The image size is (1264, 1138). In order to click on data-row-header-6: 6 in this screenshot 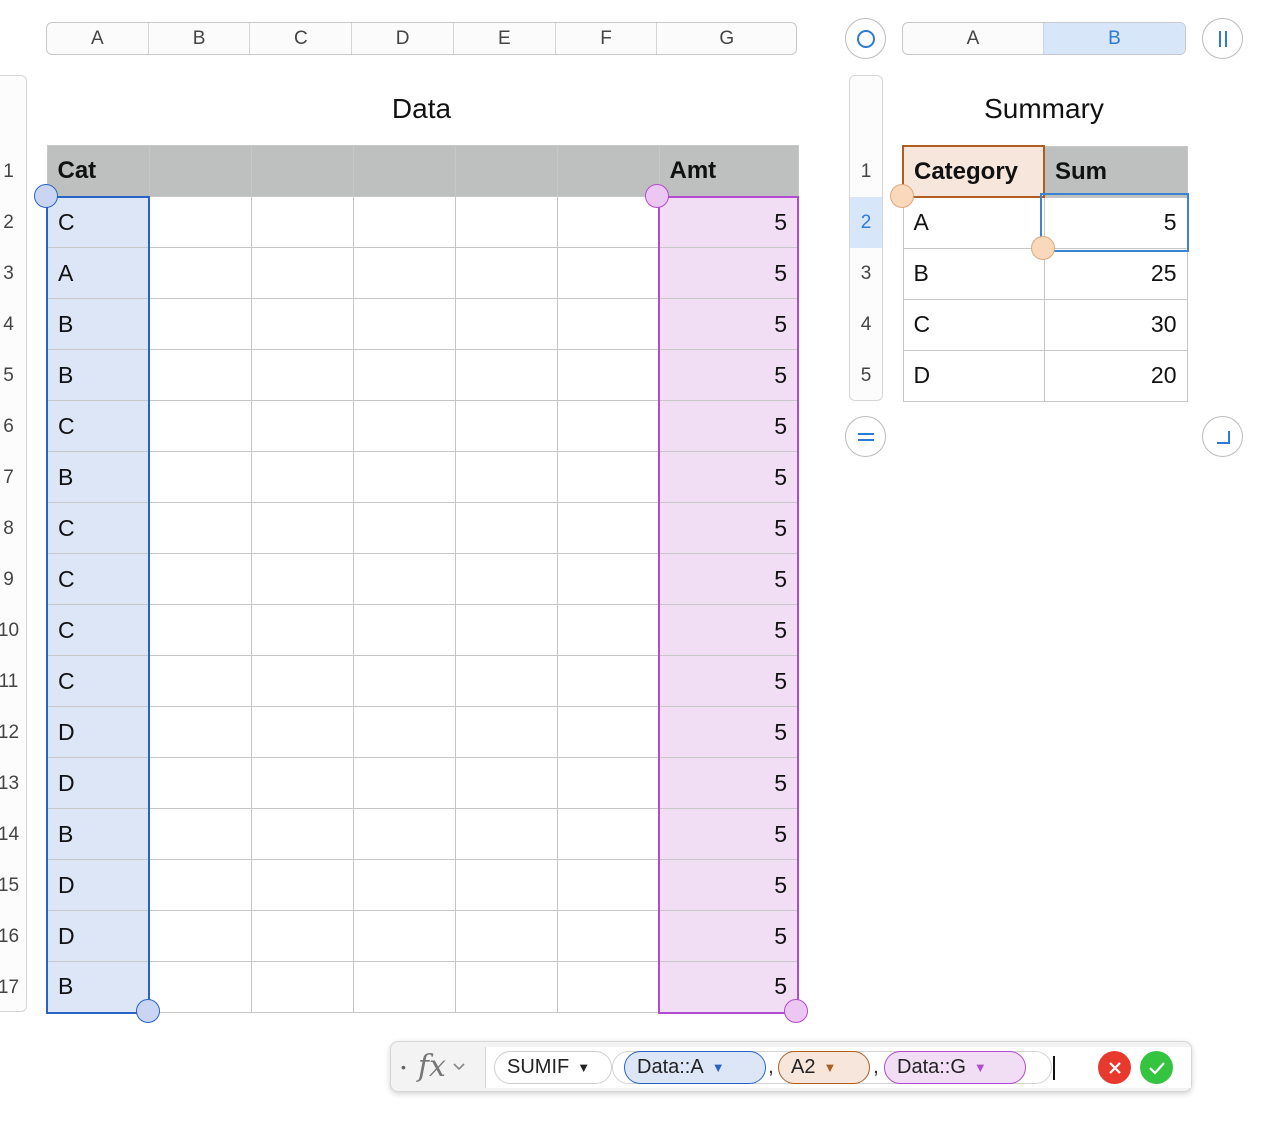, I will do `click(13, 426)`.